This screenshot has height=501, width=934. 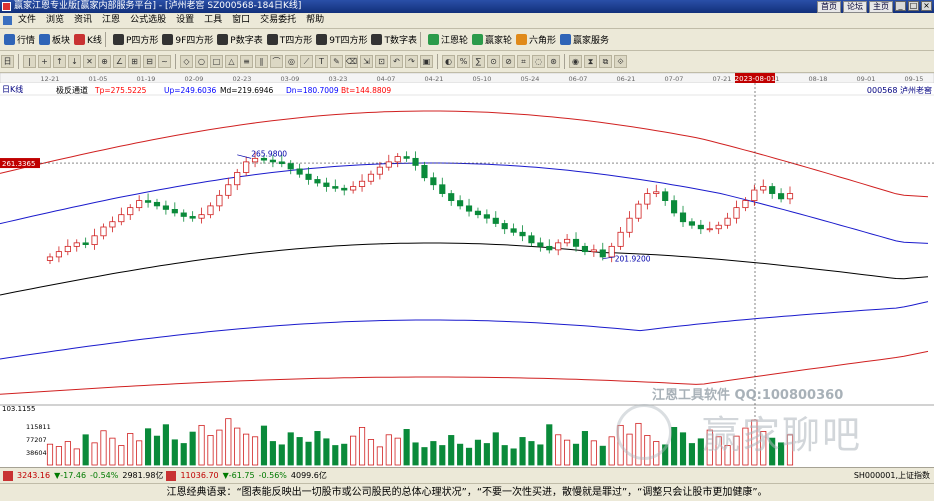 I want to click on draw-tool-icon-16: ∥, so click(x=261, y=61).